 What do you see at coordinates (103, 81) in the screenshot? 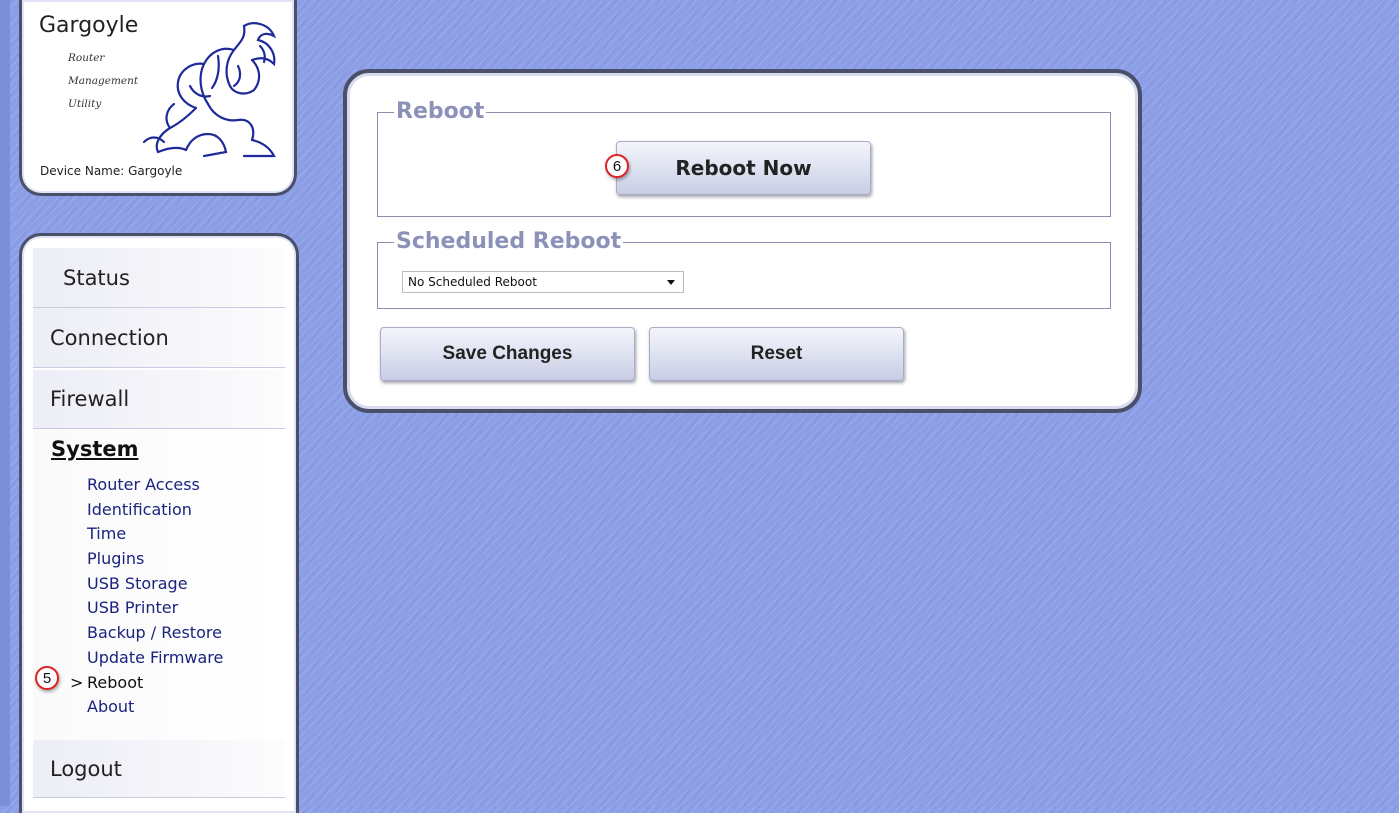
I see `logo-subtitle-line: Management` at bounding box center [103, 81].